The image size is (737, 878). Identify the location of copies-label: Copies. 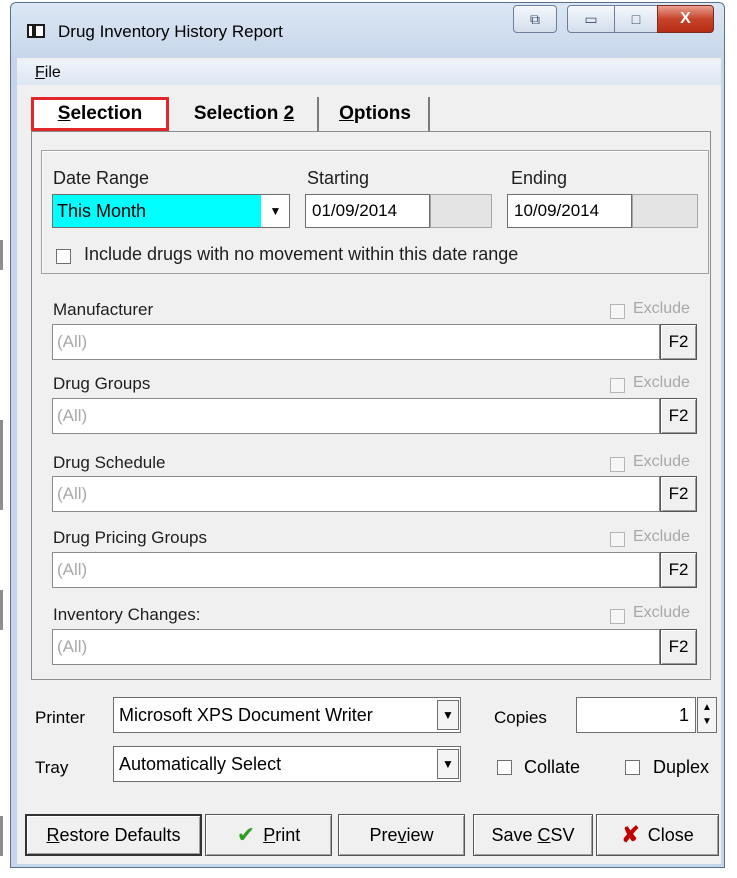
(520, 717).